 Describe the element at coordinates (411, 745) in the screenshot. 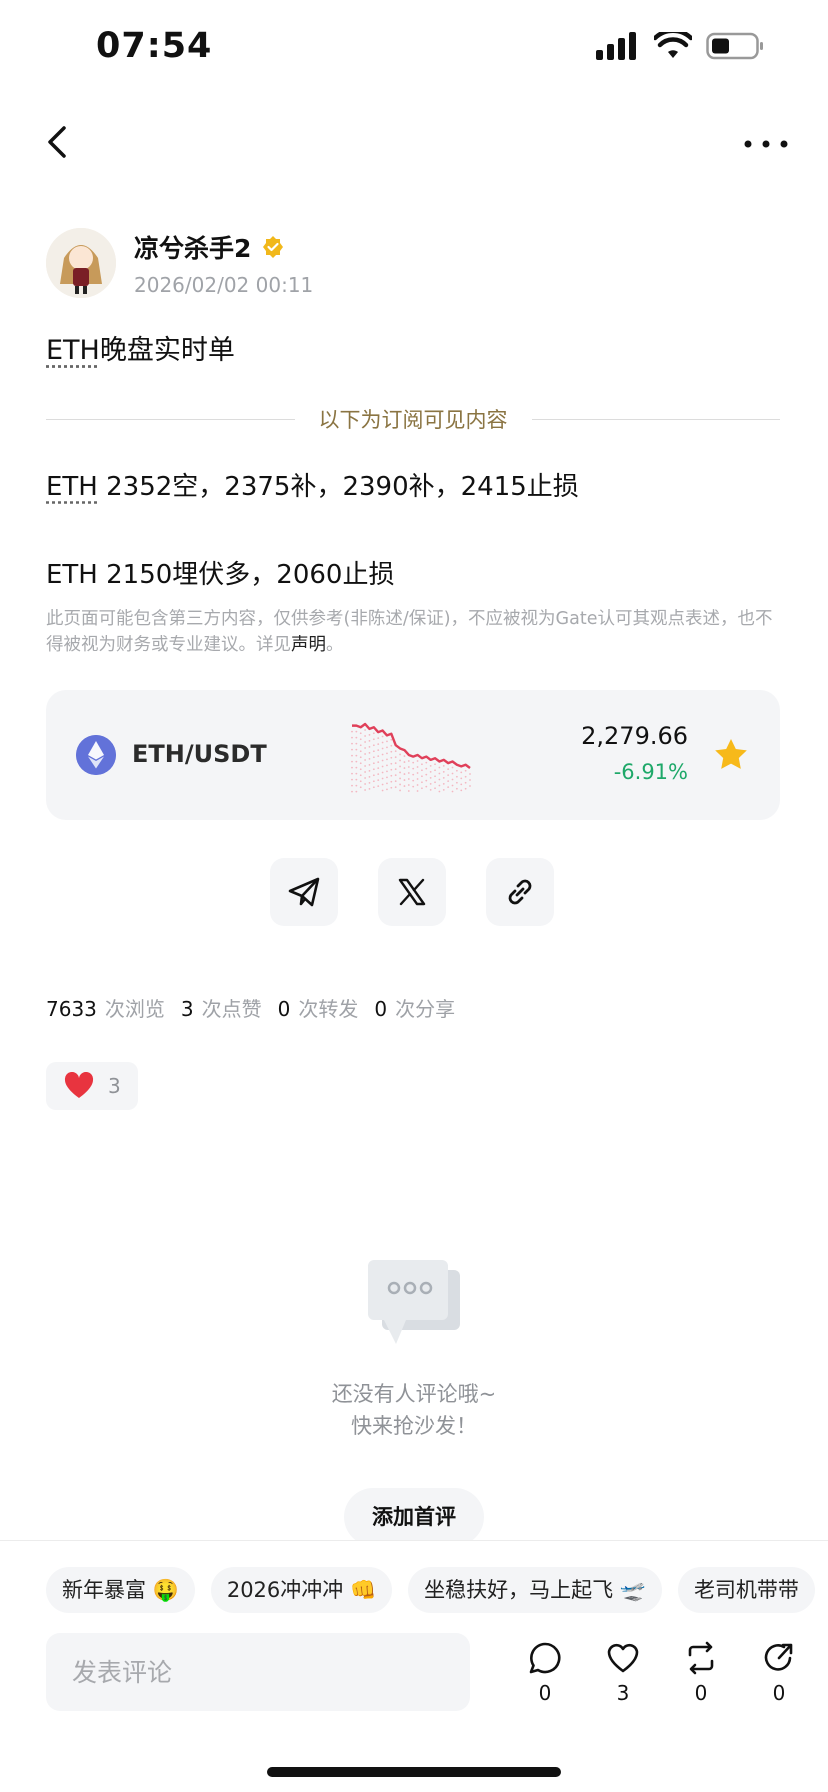

I see `sparkline-line` at that location.